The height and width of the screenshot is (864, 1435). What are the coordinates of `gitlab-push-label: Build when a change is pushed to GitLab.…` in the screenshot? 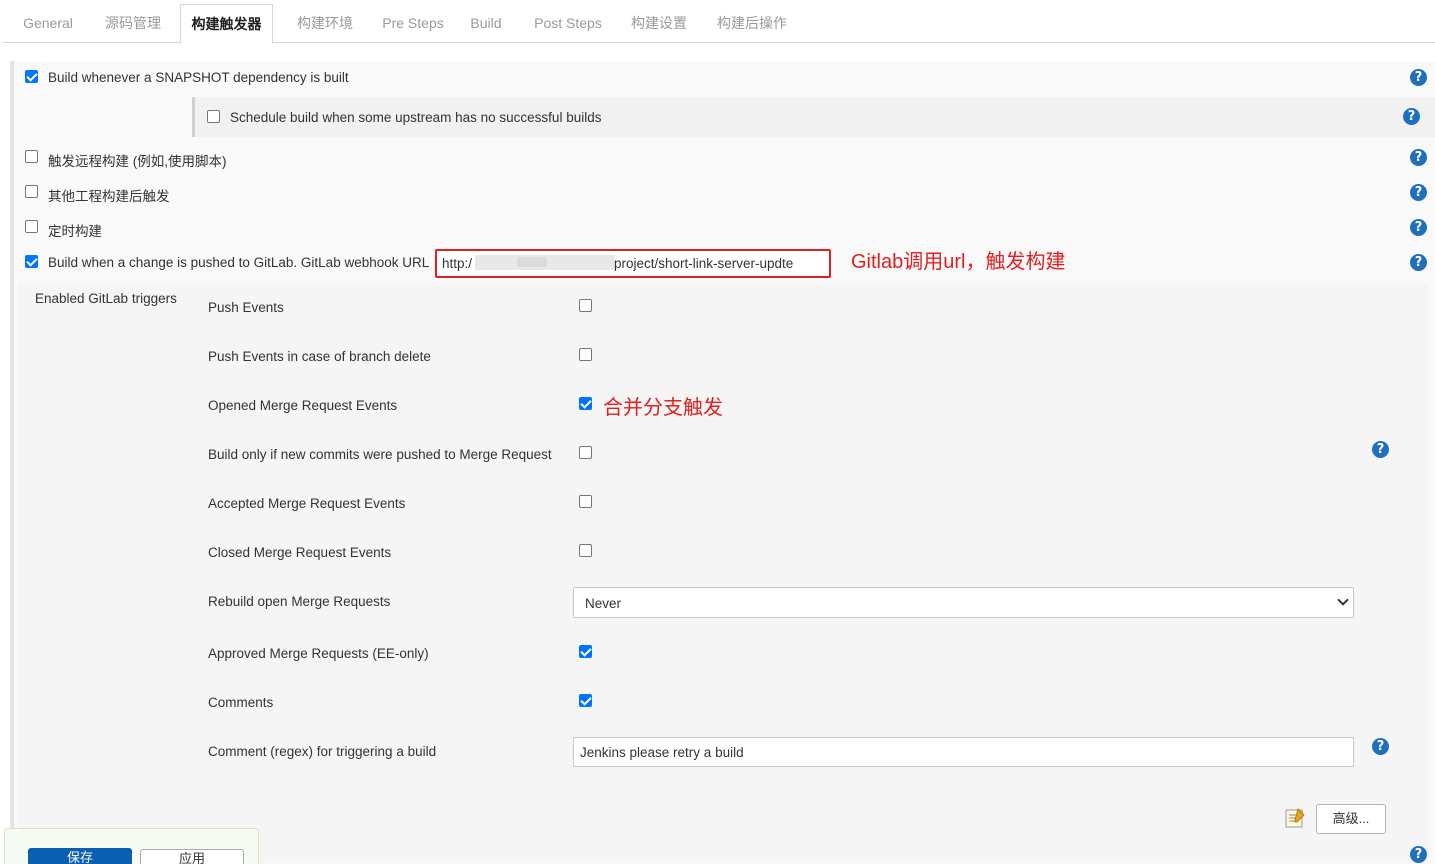 It's located at (239, 262).